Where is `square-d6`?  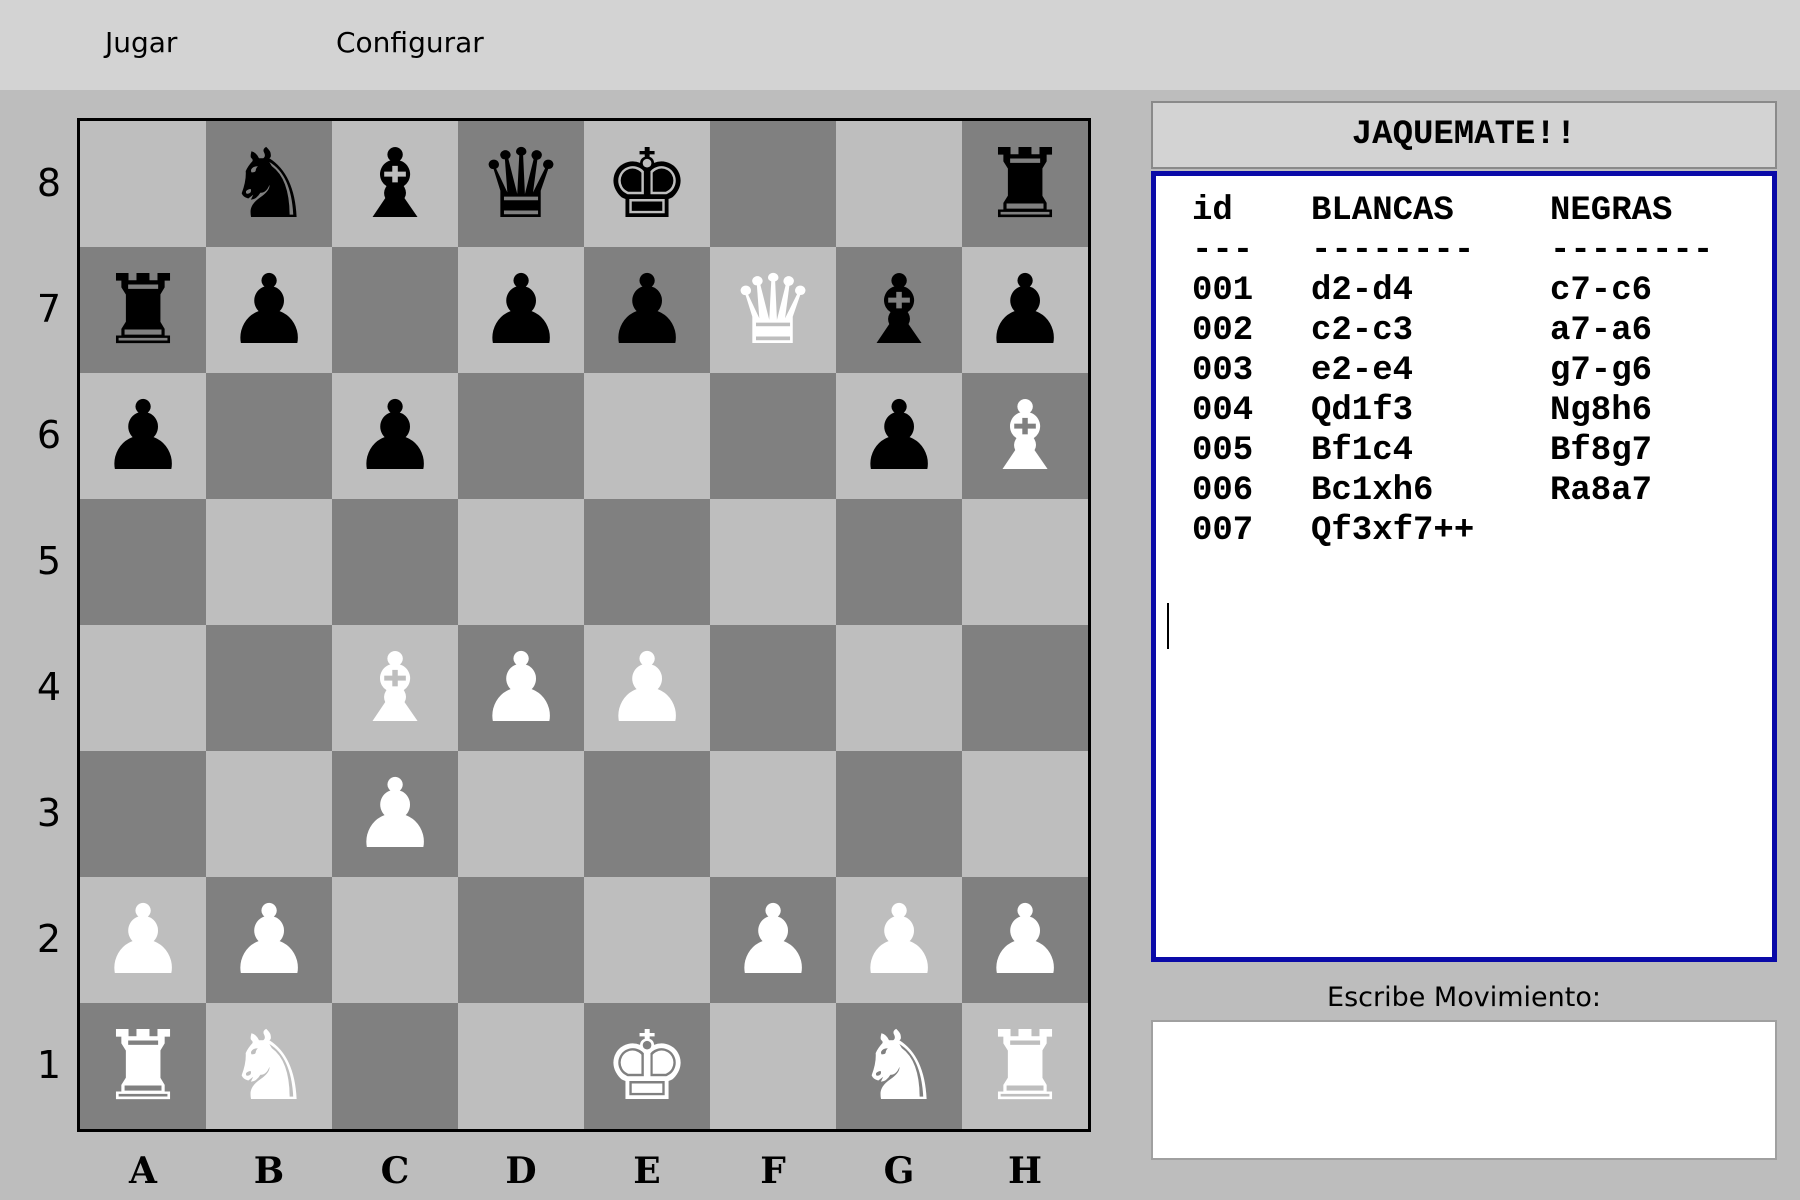
square-d6 is located at coordinates (521, 436).